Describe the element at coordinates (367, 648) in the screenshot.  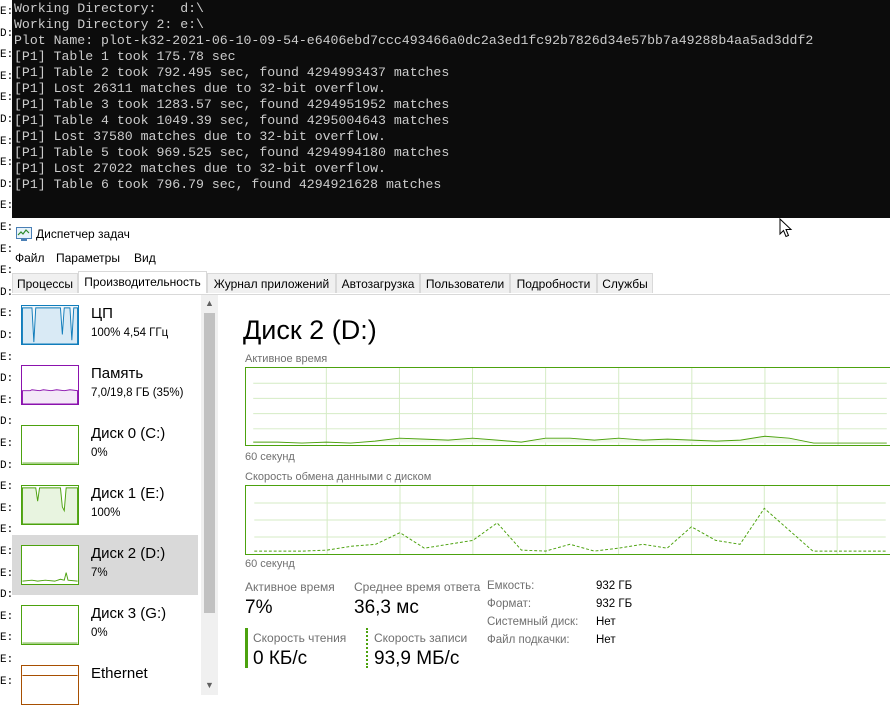
I see `write-speed-indicator` at that location.